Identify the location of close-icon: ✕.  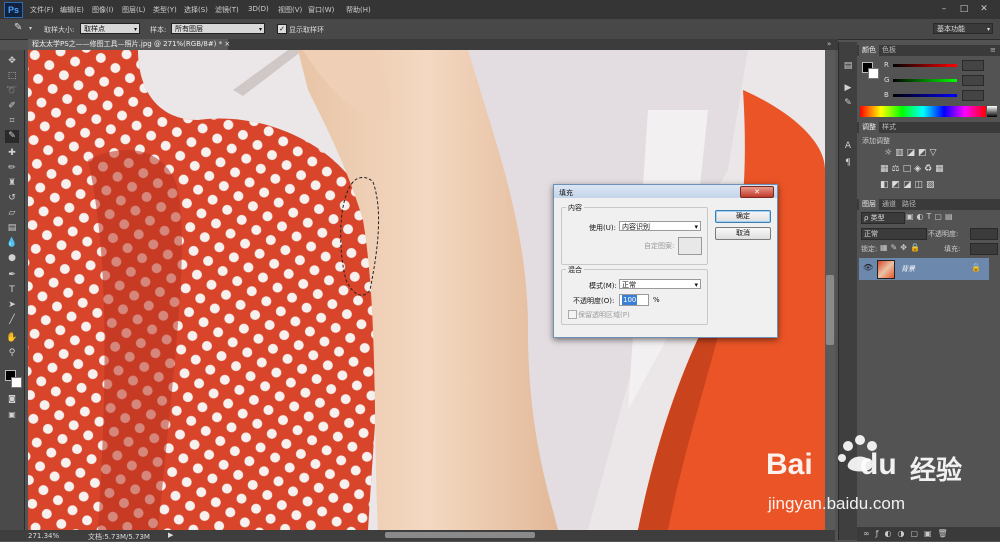
(984, 9).